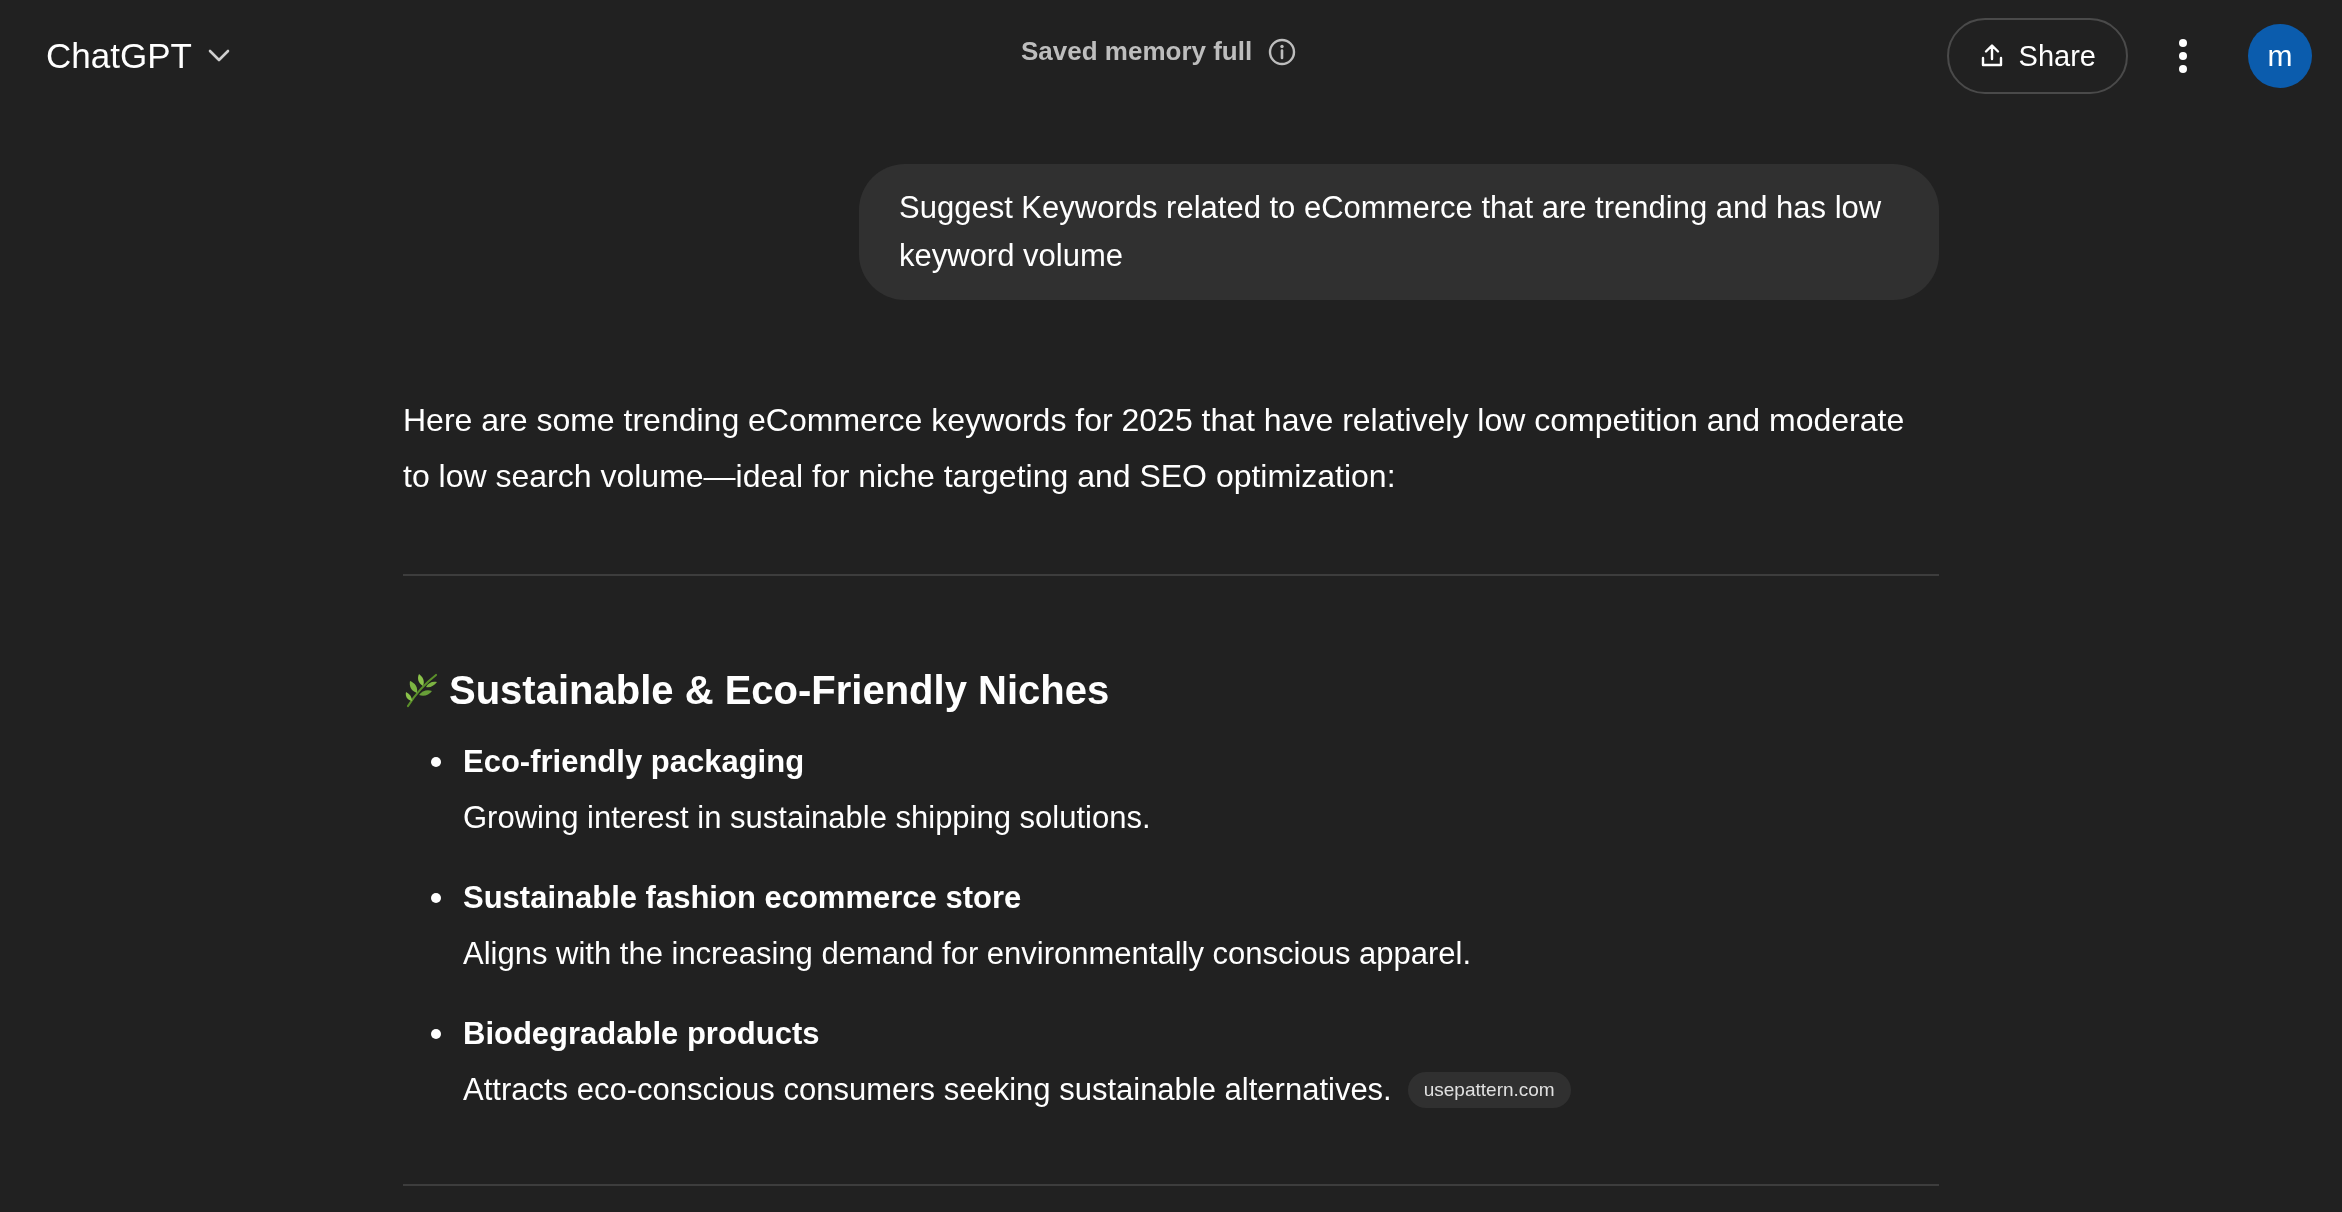 Image resolution: width=2342 pixels, height=1212 pixels. Describe the element at coordinates (1154, 448) in the screenshot. I see `response-paragraph: Here are some trending eCommerce keywords for 2025 that have relatively low competition and moderate to low search volume—ideal for niche targeting and SEO optimization:` at that location.